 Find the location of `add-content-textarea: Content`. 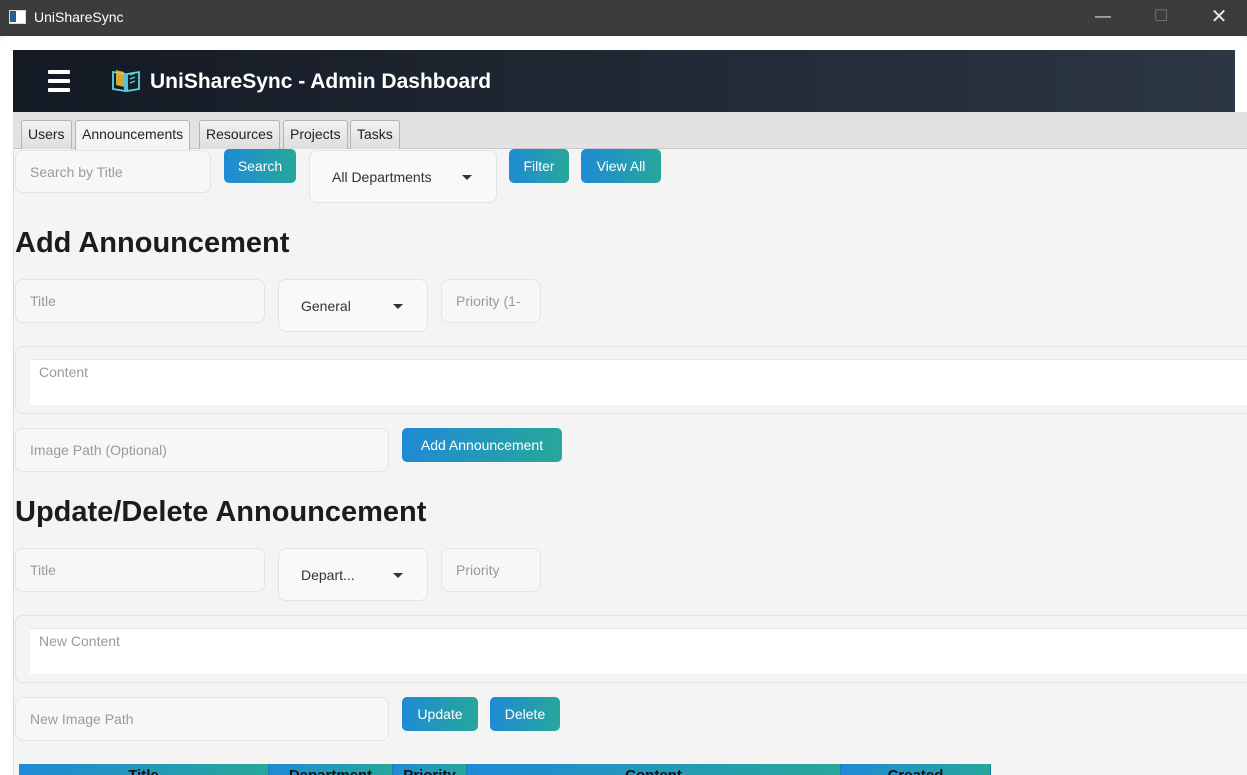

add-content-textarea: Content is located at coordinates (638, 382).